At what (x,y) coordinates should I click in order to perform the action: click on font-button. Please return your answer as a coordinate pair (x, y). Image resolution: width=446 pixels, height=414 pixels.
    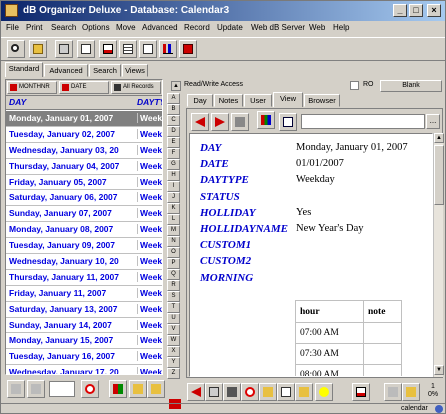
    Looking at the image, I should click on (240, 122).